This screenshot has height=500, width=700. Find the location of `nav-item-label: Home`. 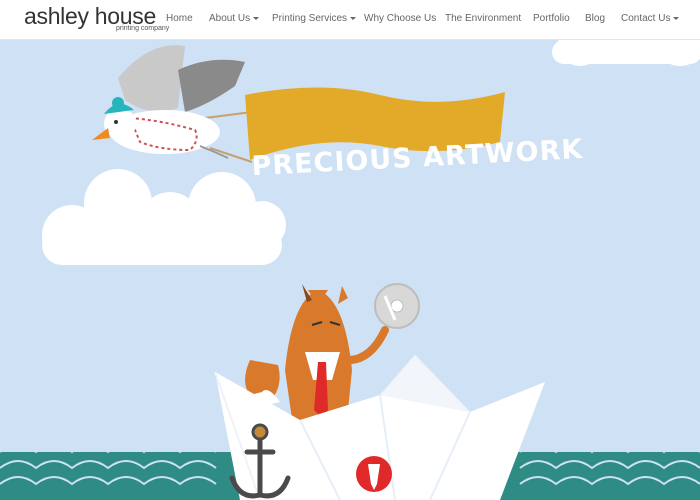

nav-item-label: Home is located at coordinates (179, 18).